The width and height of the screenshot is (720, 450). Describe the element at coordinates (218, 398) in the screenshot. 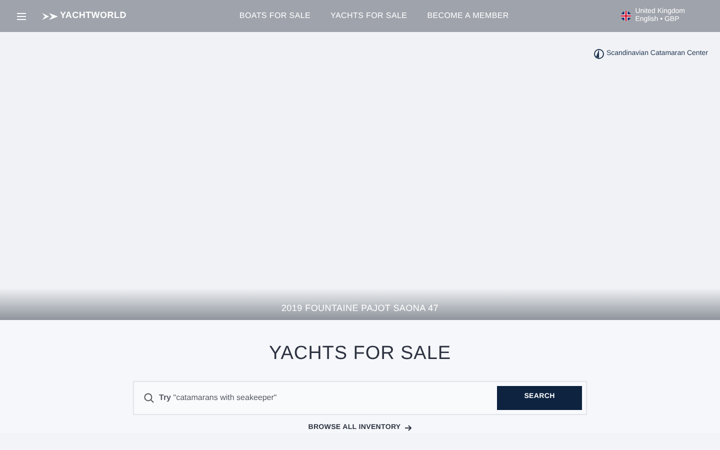

I see `search-placeholder: Try "catamarans with seakeeper"` at that location.